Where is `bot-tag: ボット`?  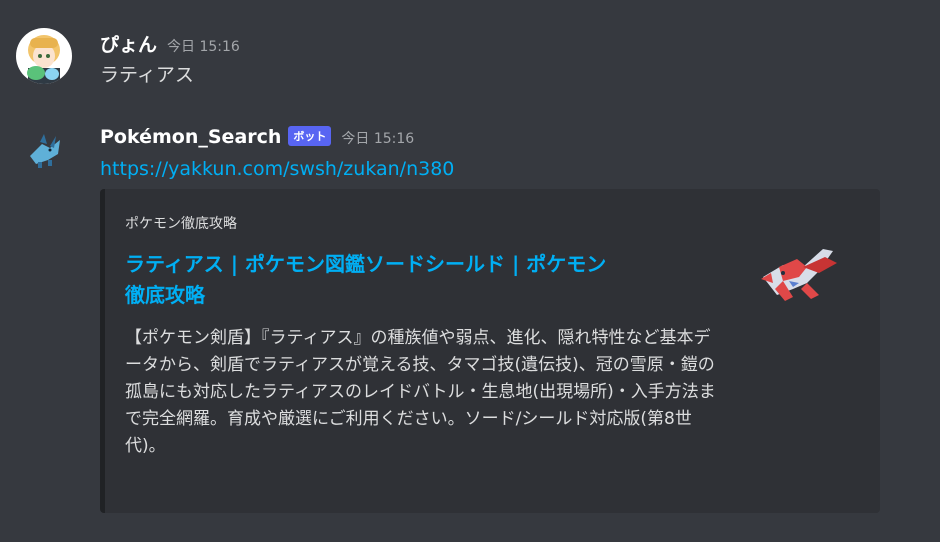
bot-tag: ボット is located at coordinates (310, 136).